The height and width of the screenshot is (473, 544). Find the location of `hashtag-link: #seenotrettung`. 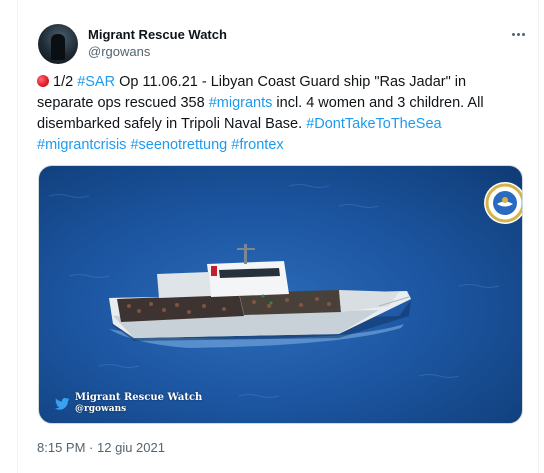

hashtag-link: #seenotrettung is located at coordinates (178, 145).